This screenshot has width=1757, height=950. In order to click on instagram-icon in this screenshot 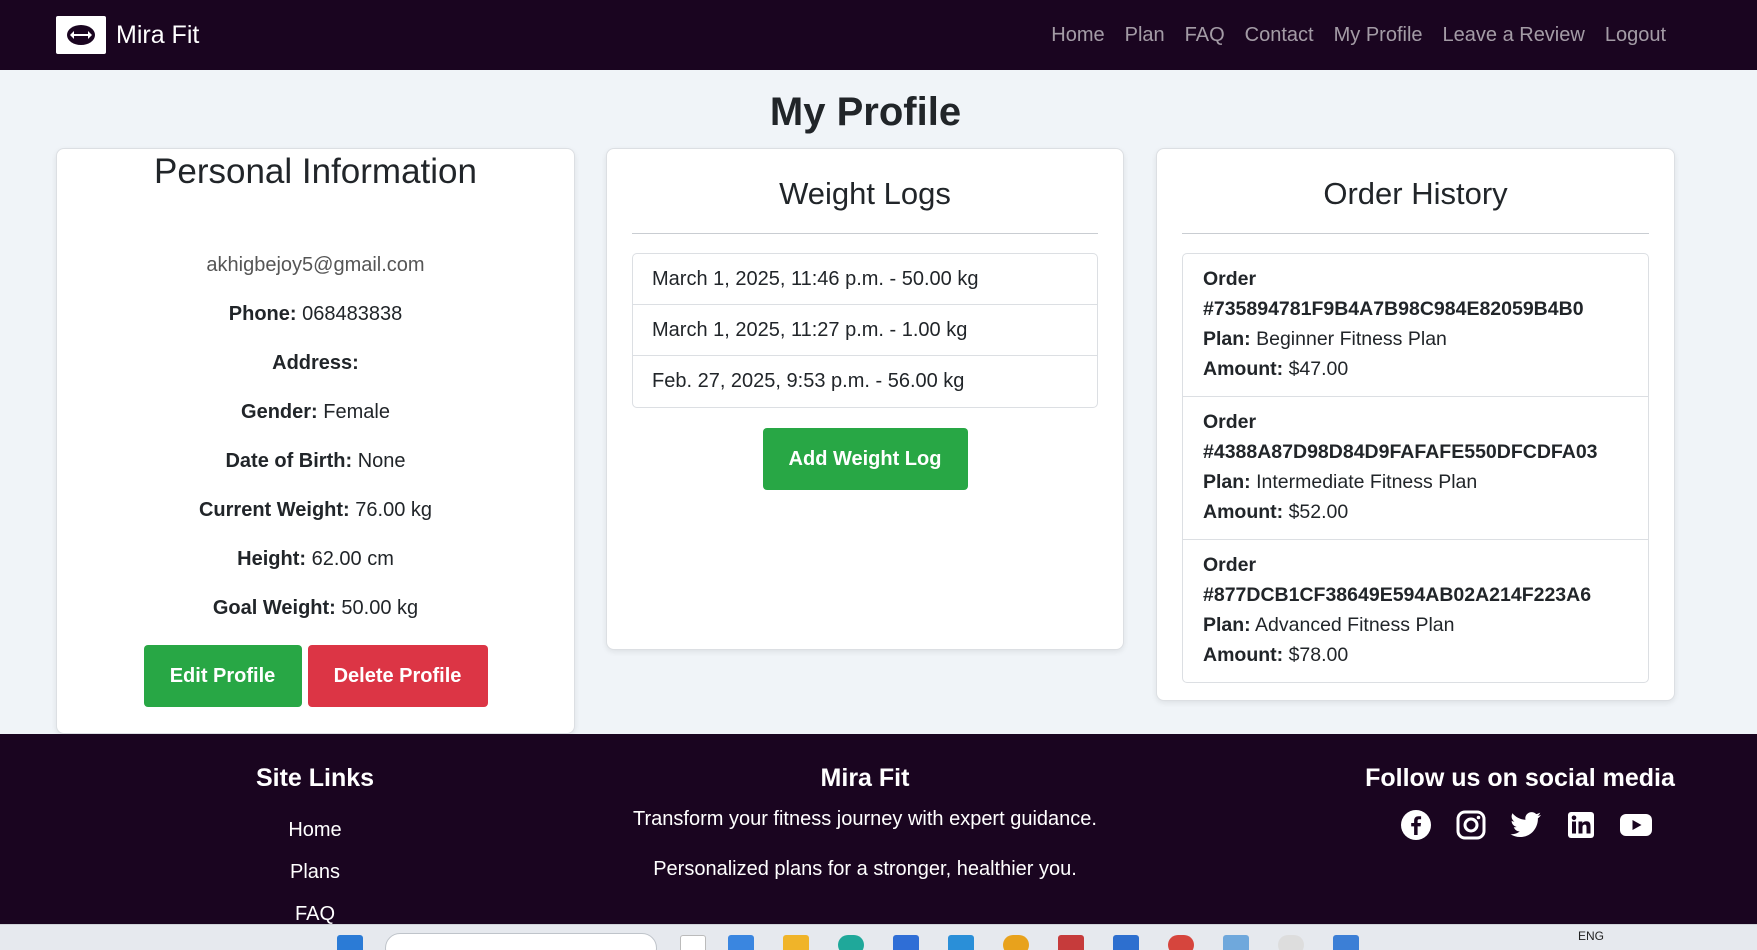, I will do `click(1471, 825)`.